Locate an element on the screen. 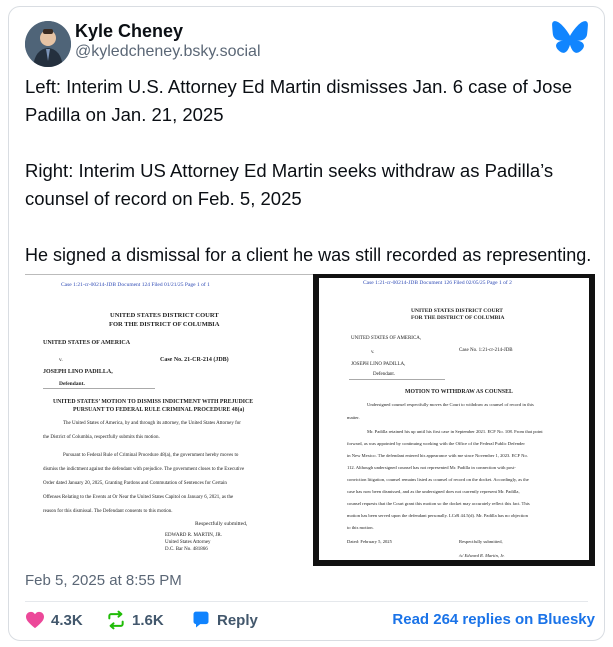 This screenshot has width=613, height=647. like-button: 4.3K is located at coordinates (54, 620).